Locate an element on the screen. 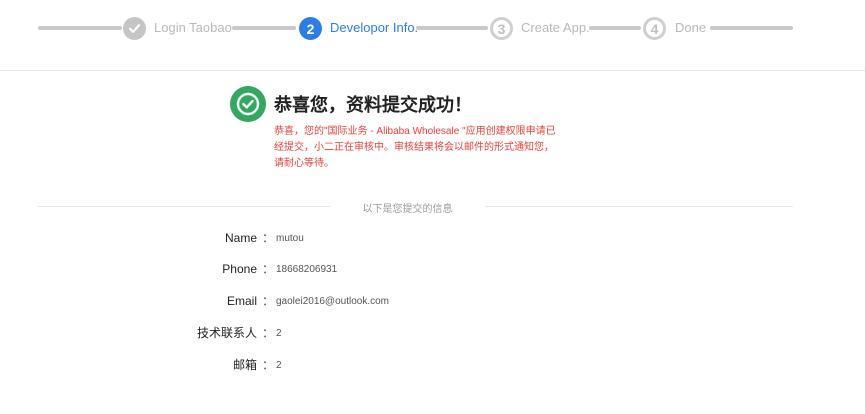  check-icon is located at coordinates (134, 28).